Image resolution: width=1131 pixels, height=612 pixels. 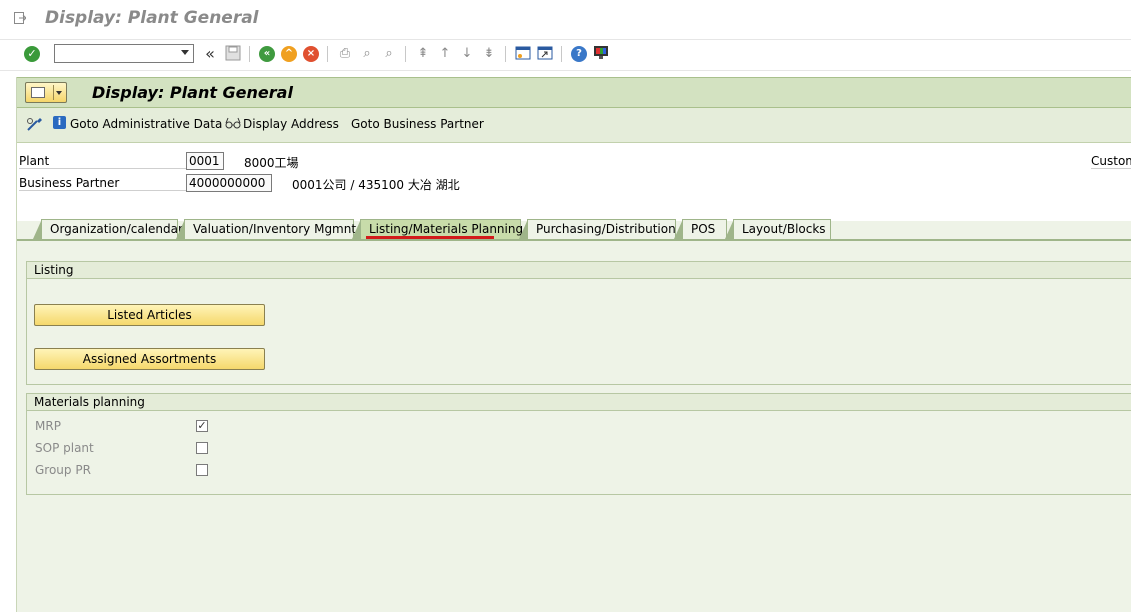 I want to click on tab-layout-blocks: Layout/Blocks, so click(x=778, y=229).